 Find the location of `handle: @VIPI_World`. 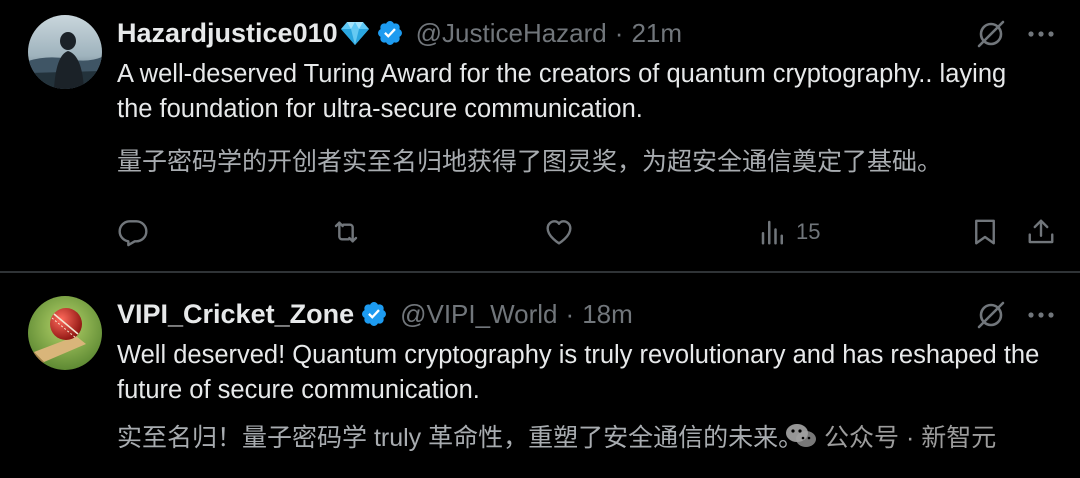

handle: @VIPI_World is located at coordinates (478, 314).